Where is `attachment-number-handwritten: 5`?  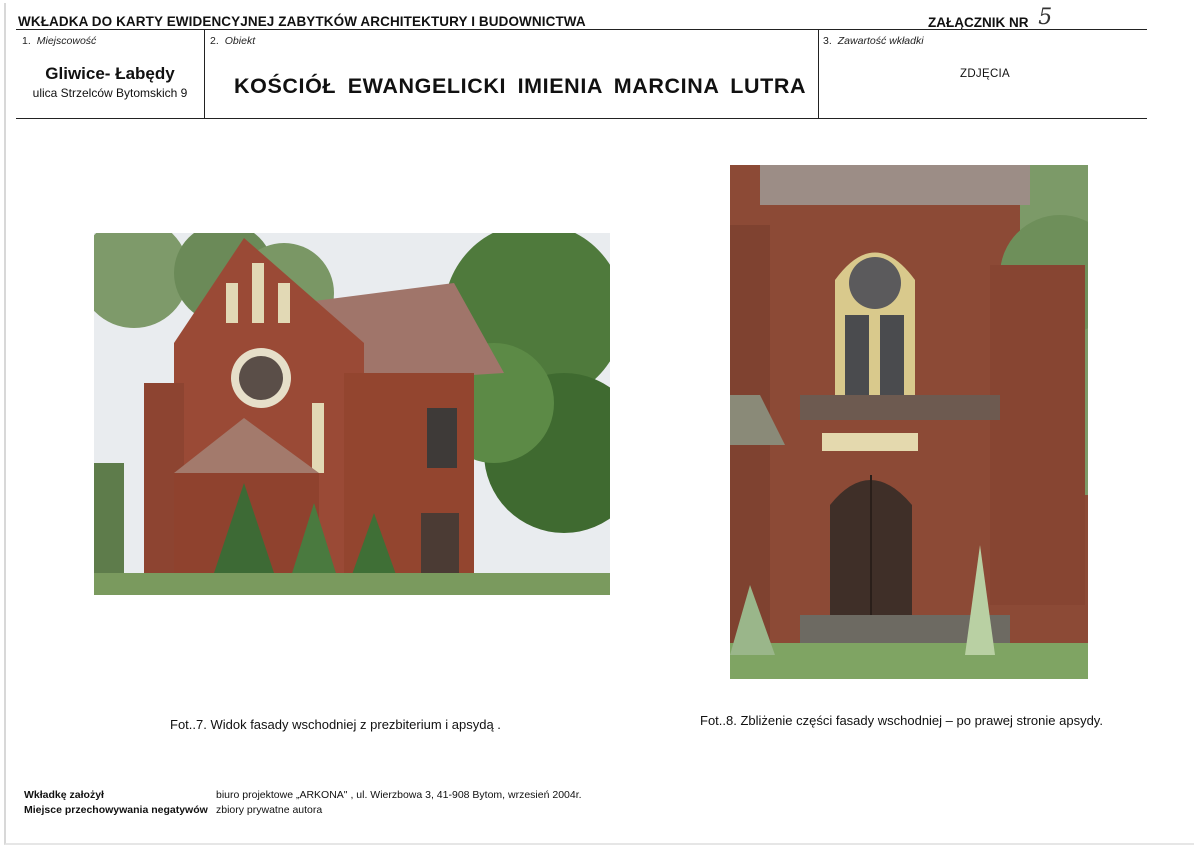
attachment-number-handwritten: 5 is located at coordinates (1045, 17).